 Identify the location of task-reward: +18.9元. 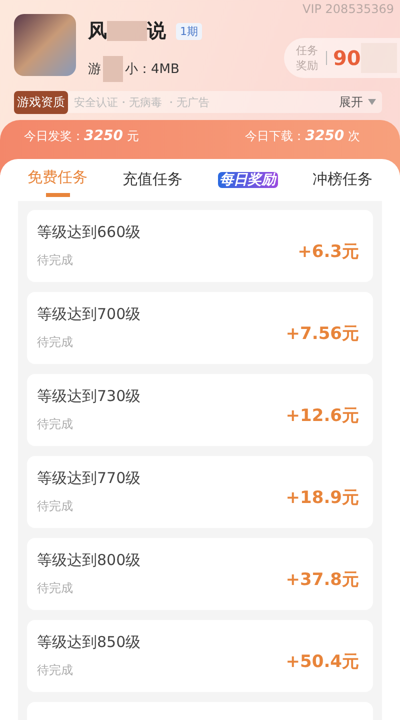
(322, 497).